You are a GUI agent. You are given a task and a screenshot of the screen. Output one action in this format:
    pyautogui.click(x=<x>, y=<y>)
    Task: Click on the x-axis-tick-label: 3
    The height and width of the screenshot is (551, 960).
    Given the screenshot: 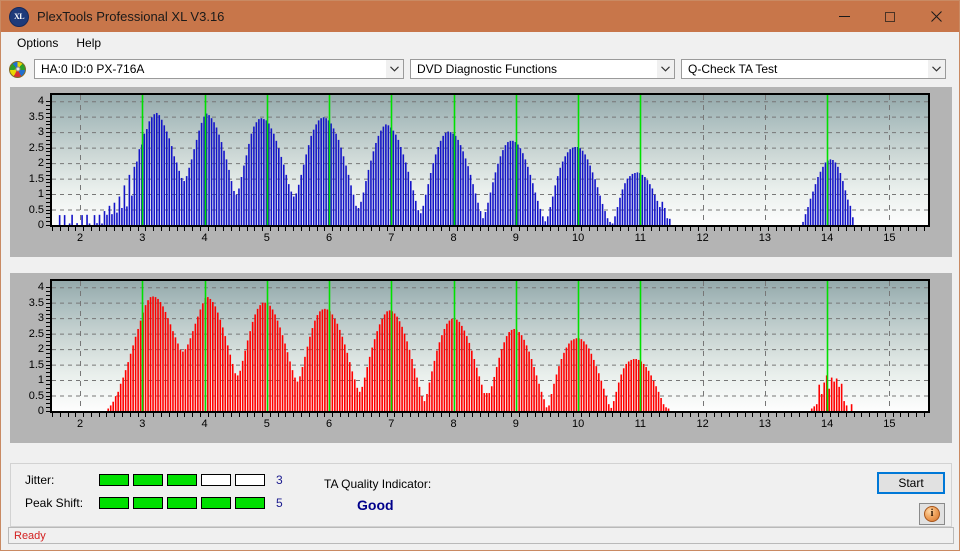 What is the action you would take?
    pyautogui.click(x=142, y=238)
    